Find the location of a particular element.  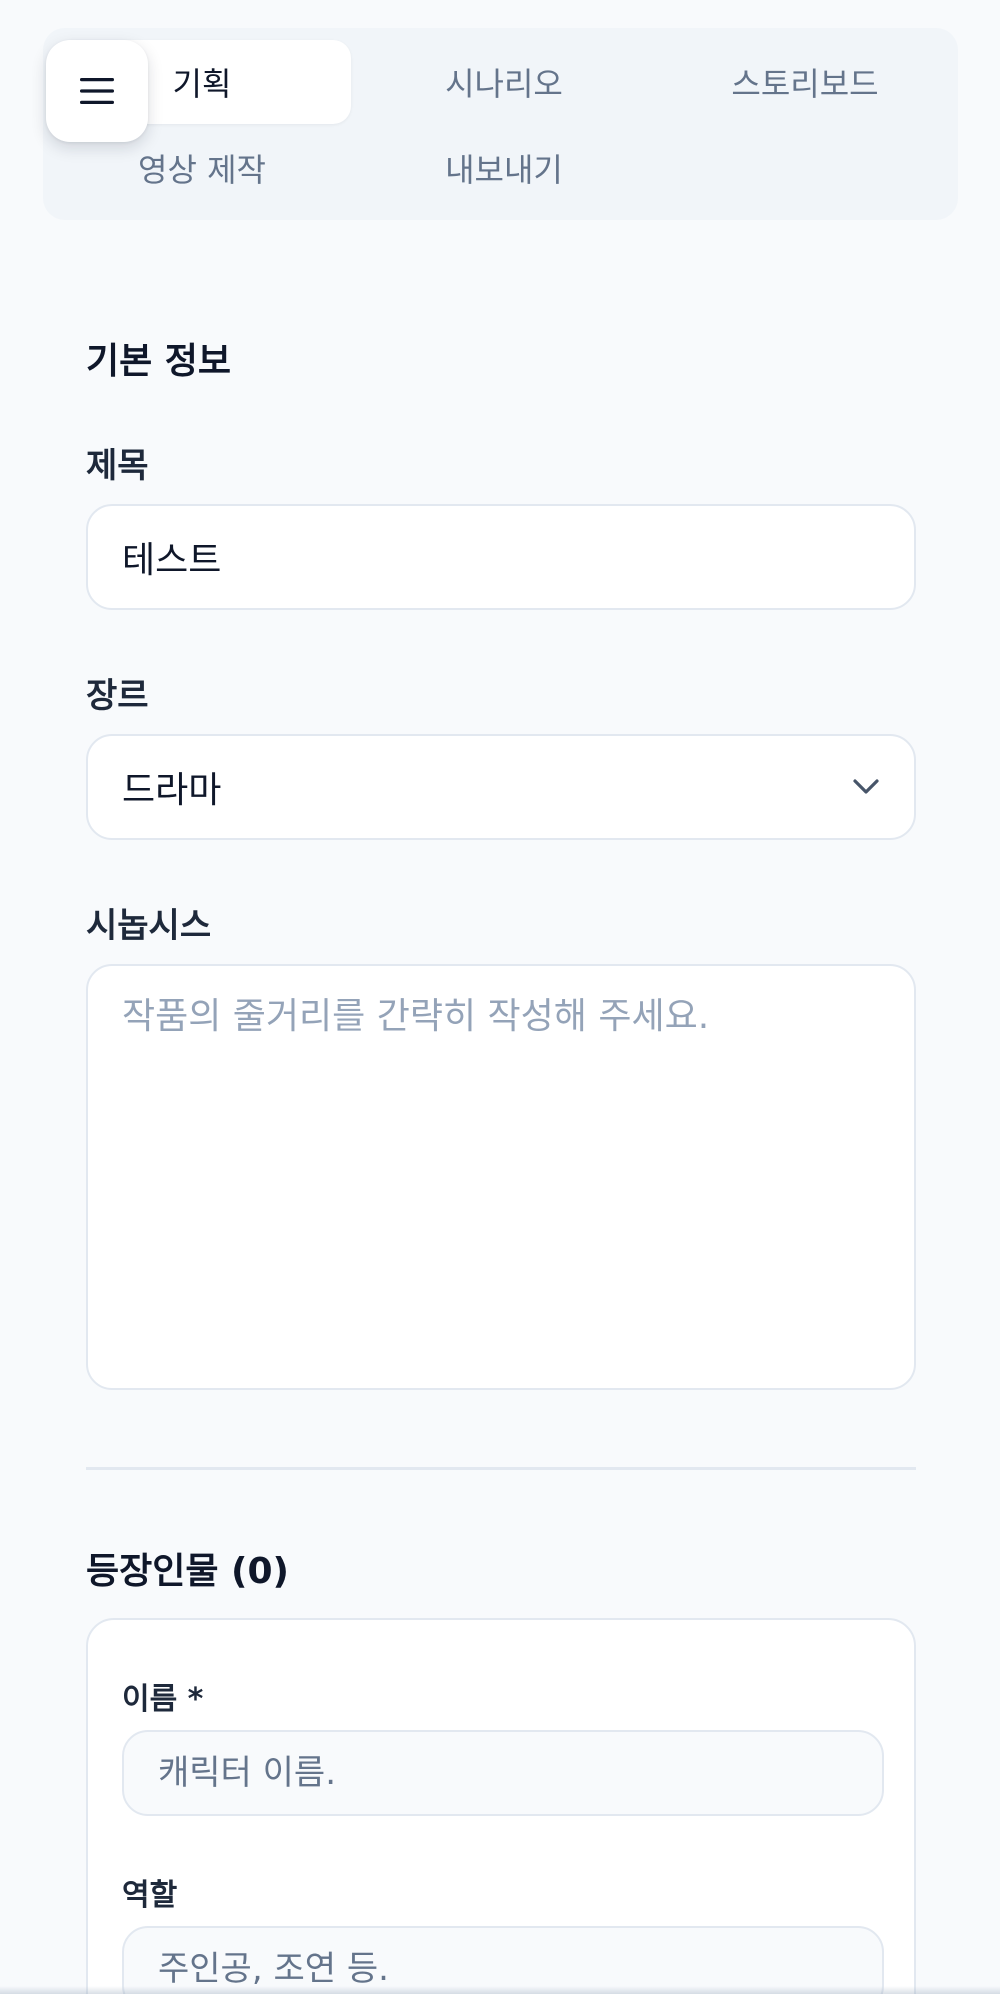

character-name-label: 이름 * is located at coordinates (163, 1699).